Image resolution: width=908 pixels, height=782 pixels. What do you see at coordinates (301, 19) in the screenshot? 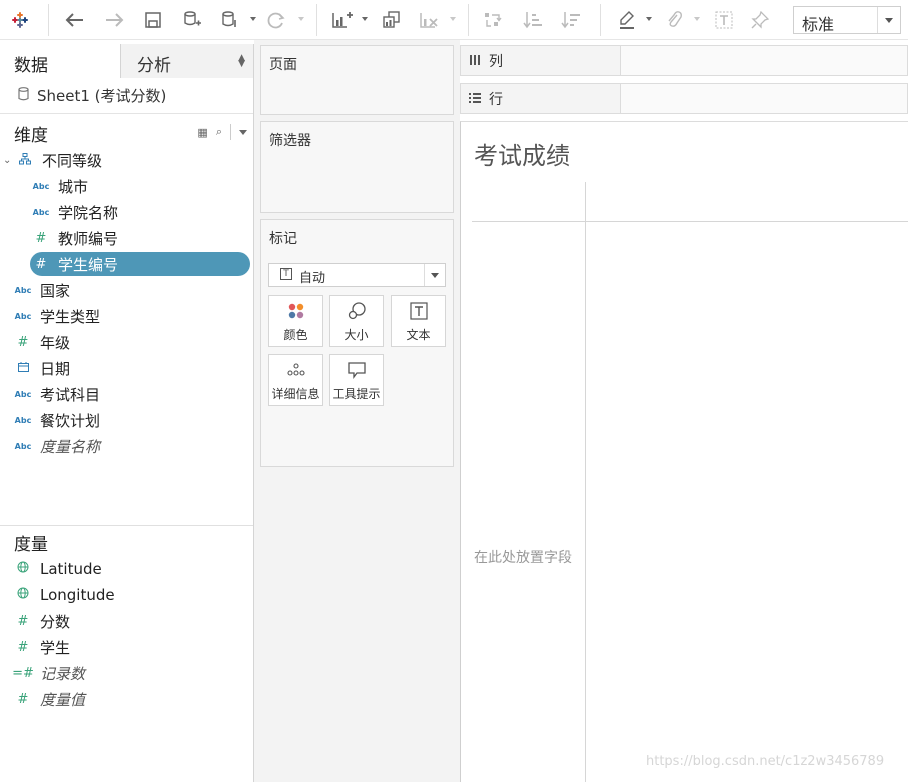
I see `refresh-dropdown-caret` at bounding box center [301, 19].